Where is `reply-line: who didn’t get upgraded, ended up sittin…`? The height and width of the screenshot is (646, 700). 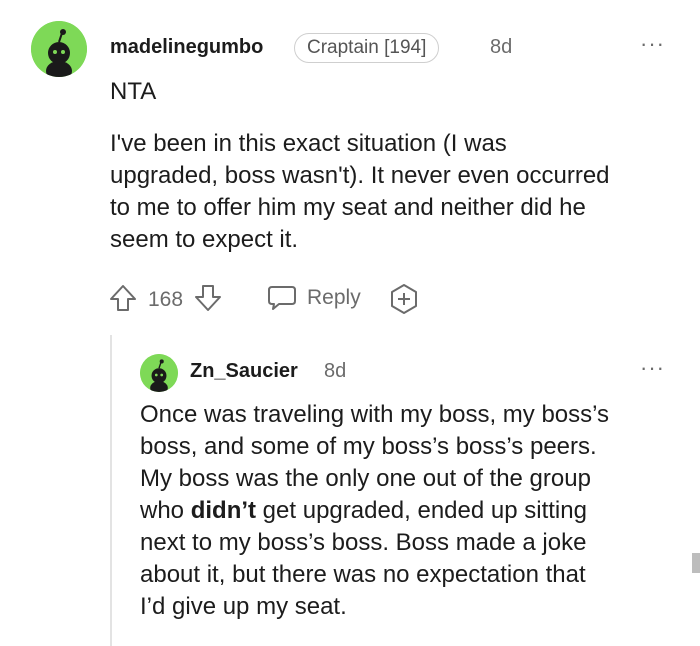
reply-line: who didn’t get upgraded, ended up sittin… is located at coordinates (412, 511).